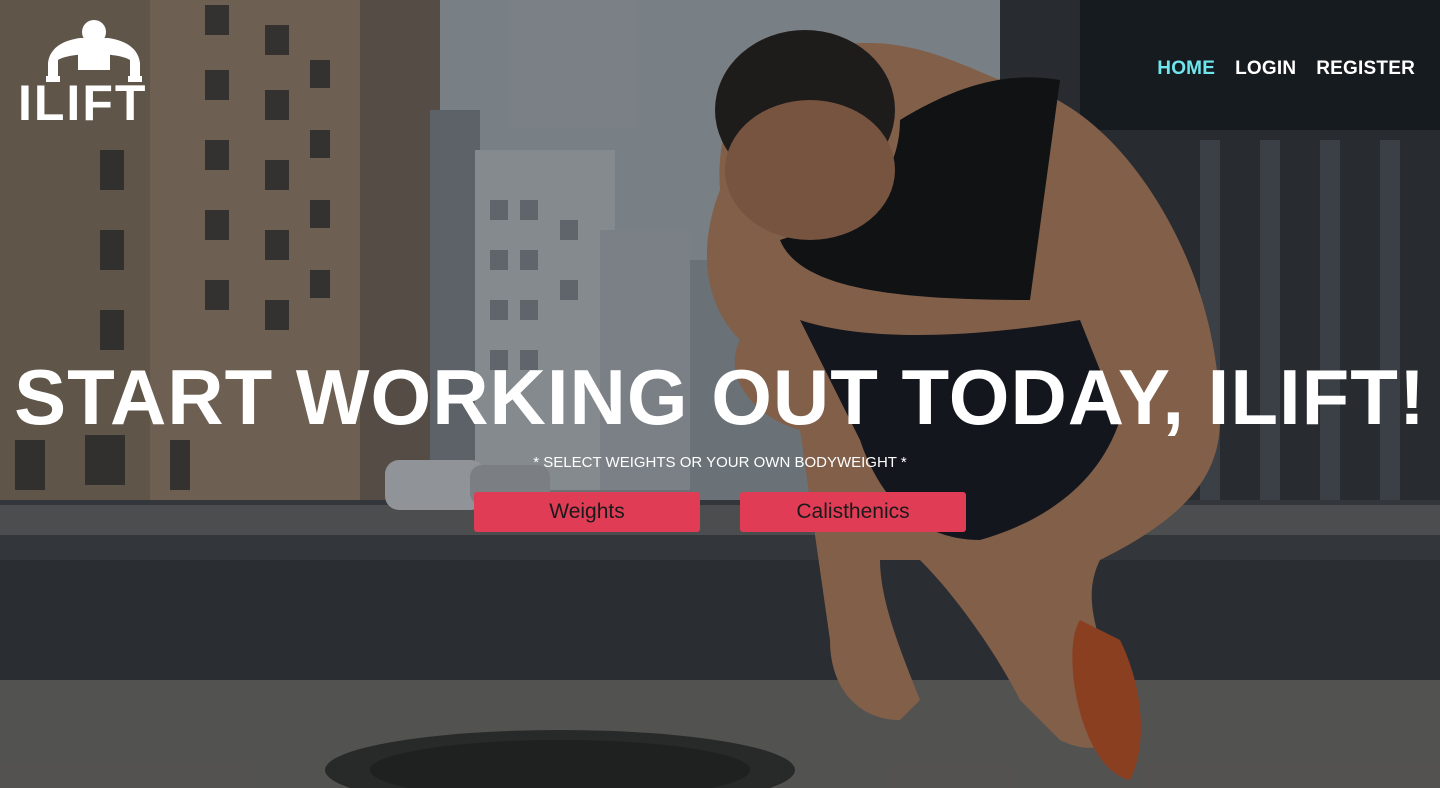  What do you see at coordinates (1265, 69) in the screenshot?
I see `nav-login-link: LOGIN` at bounding box center [1265, 69].